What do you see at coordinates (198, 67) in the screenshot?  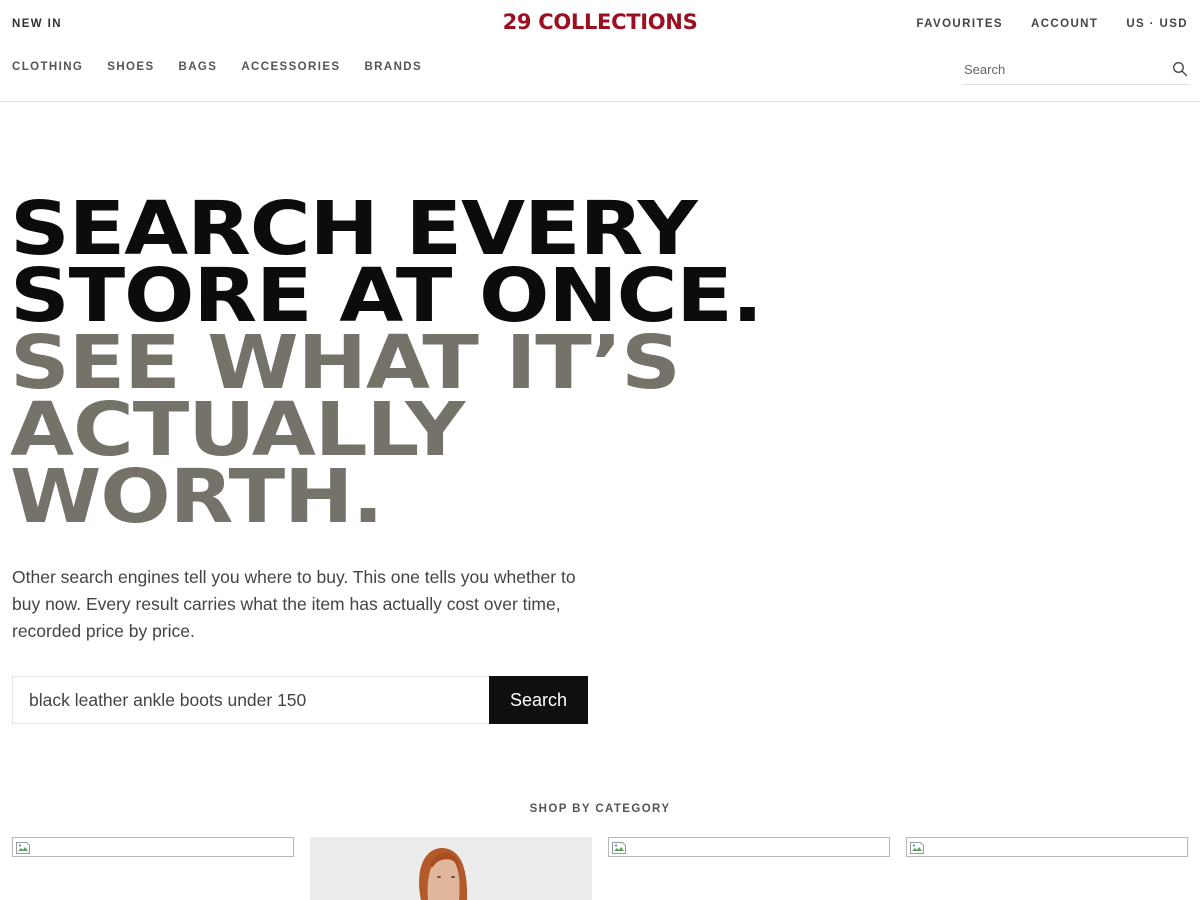 I see `nav-item-bags: BAGS` at bounding box center [198, 67].